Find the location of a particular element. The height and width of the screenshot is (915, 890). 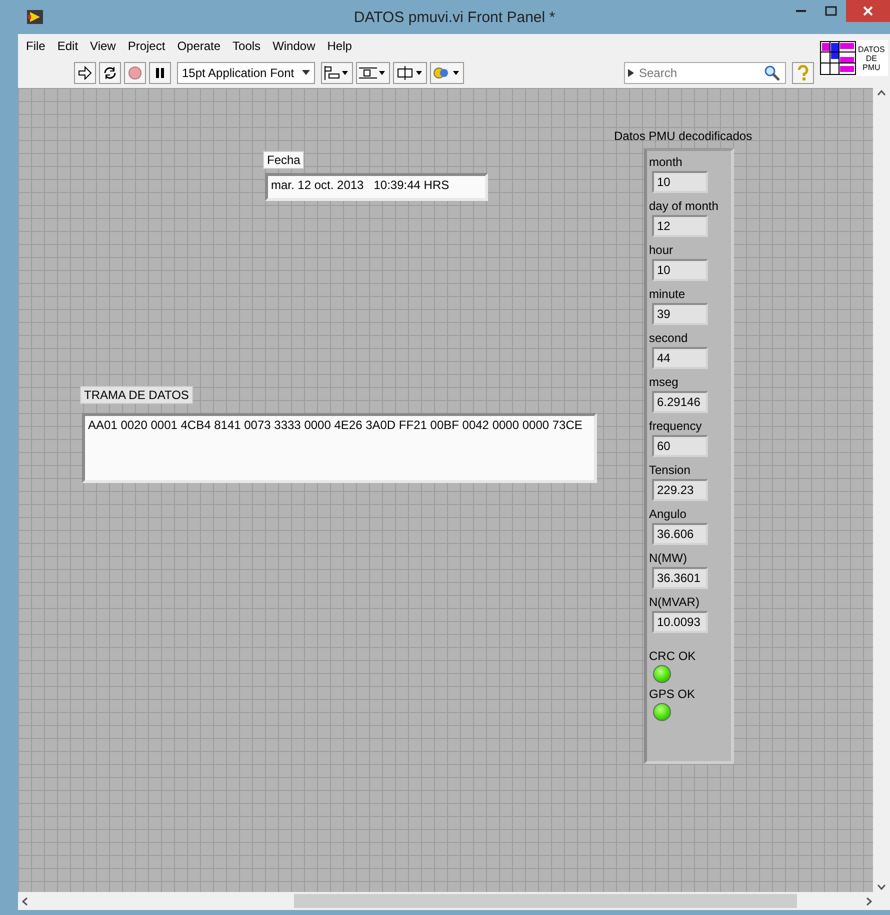

question-mark-icon is located at coordinates (803, 73).